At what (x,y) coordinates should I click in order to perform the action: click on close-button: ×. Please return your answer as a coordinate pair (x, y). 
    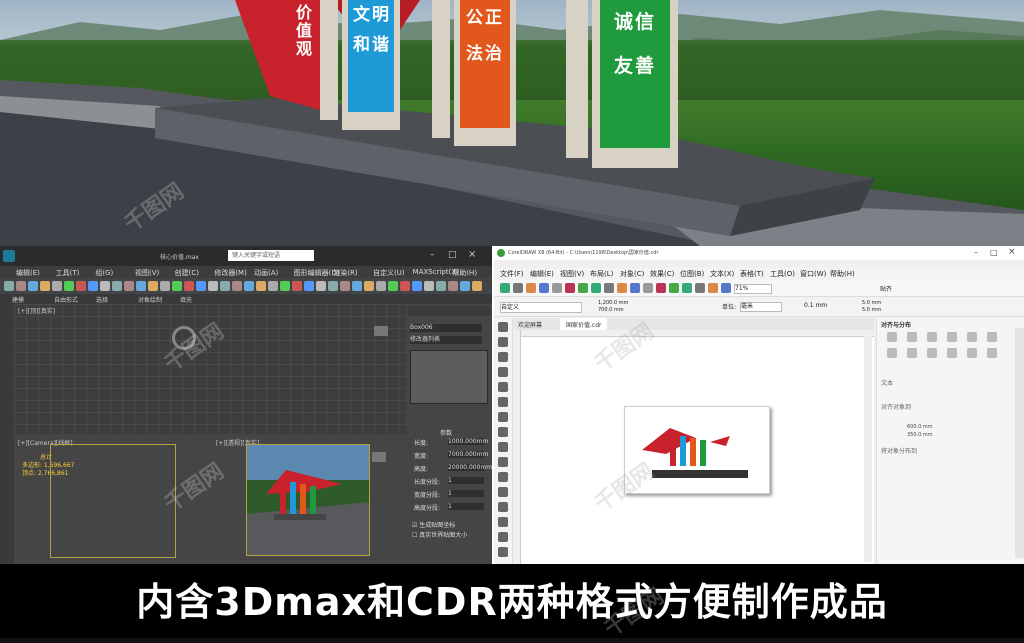
    Looking at the image, I should click on (472, 254).